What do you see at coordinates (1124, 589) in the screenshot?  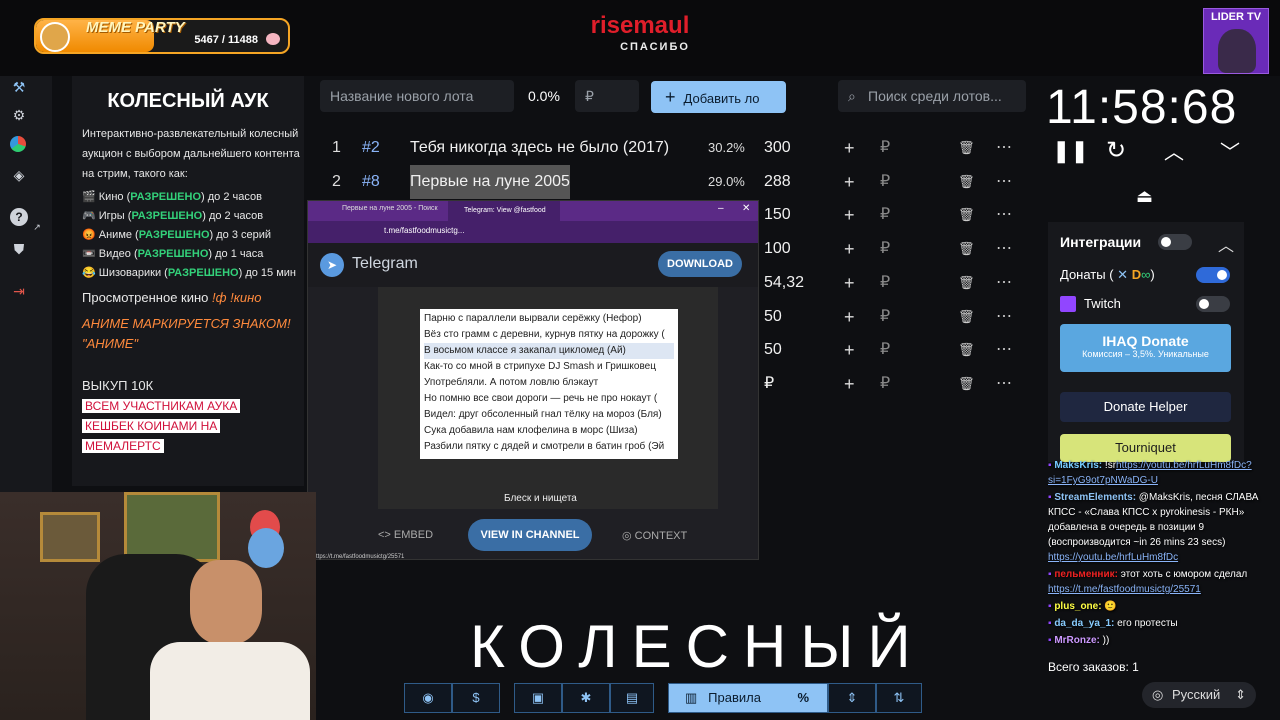 I see `chat-link: https://t.me/fastfoodmusictg/25571` at bounding box center [1124, 589].